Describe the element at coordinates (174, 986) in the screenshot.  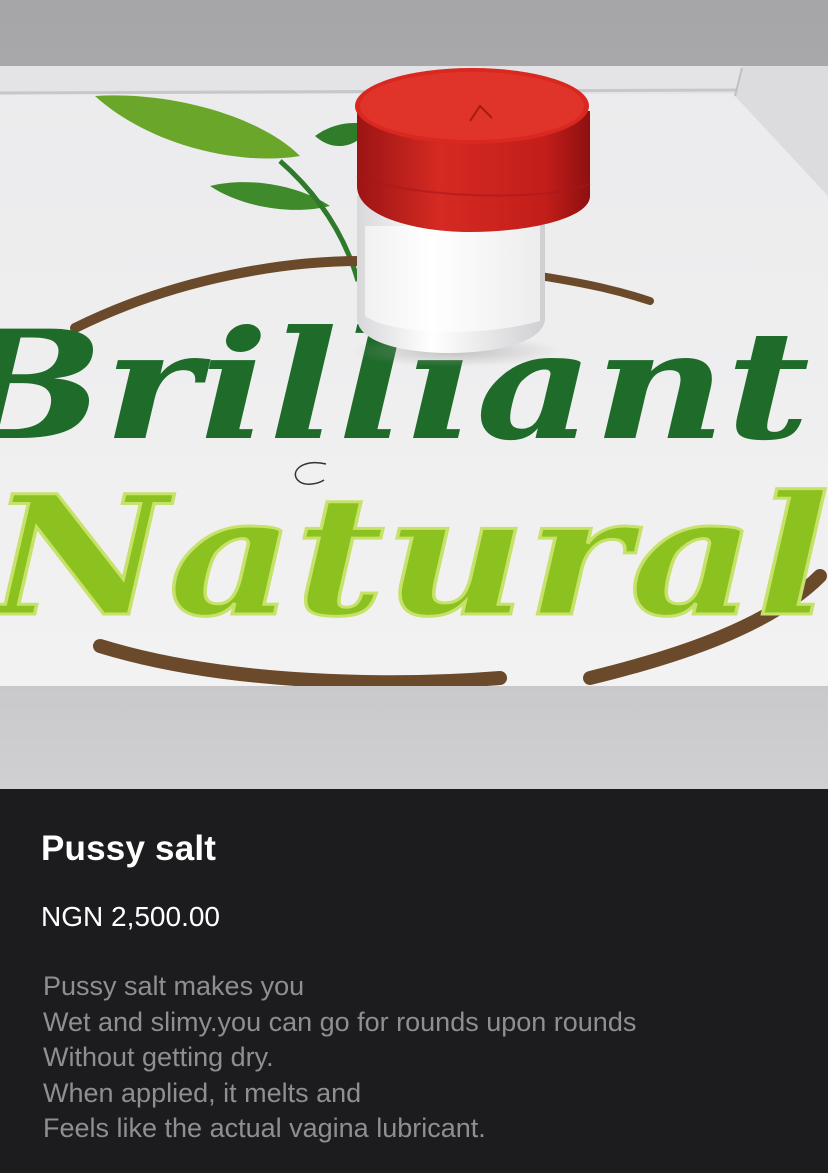
I see `description-line: Pussy salt makes you` at that location.